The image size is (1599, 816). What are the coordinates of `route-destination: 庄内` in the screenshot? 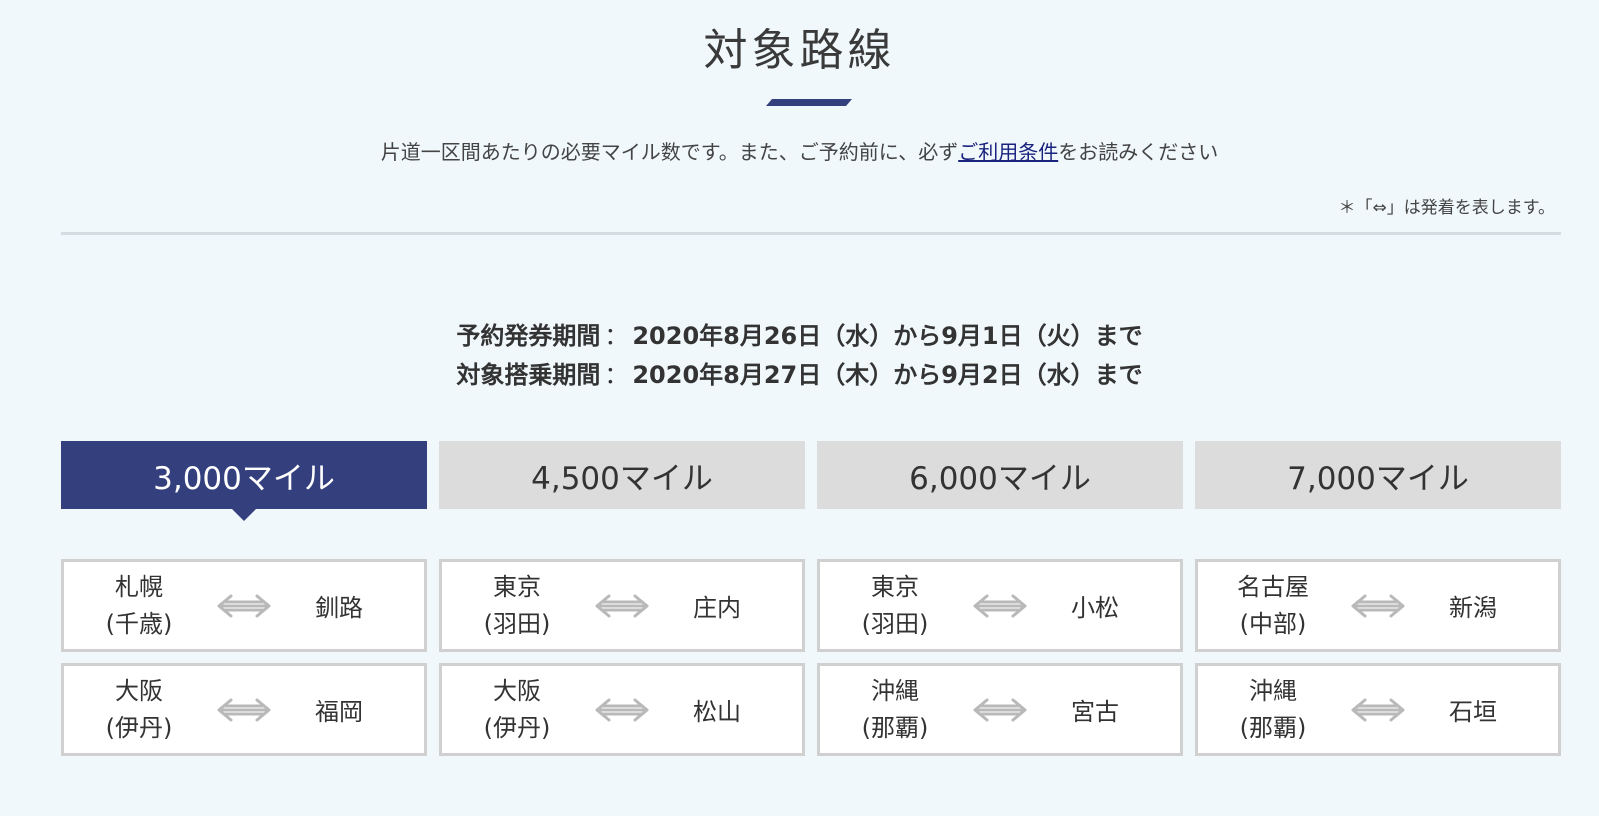 It's located at (717, 608).